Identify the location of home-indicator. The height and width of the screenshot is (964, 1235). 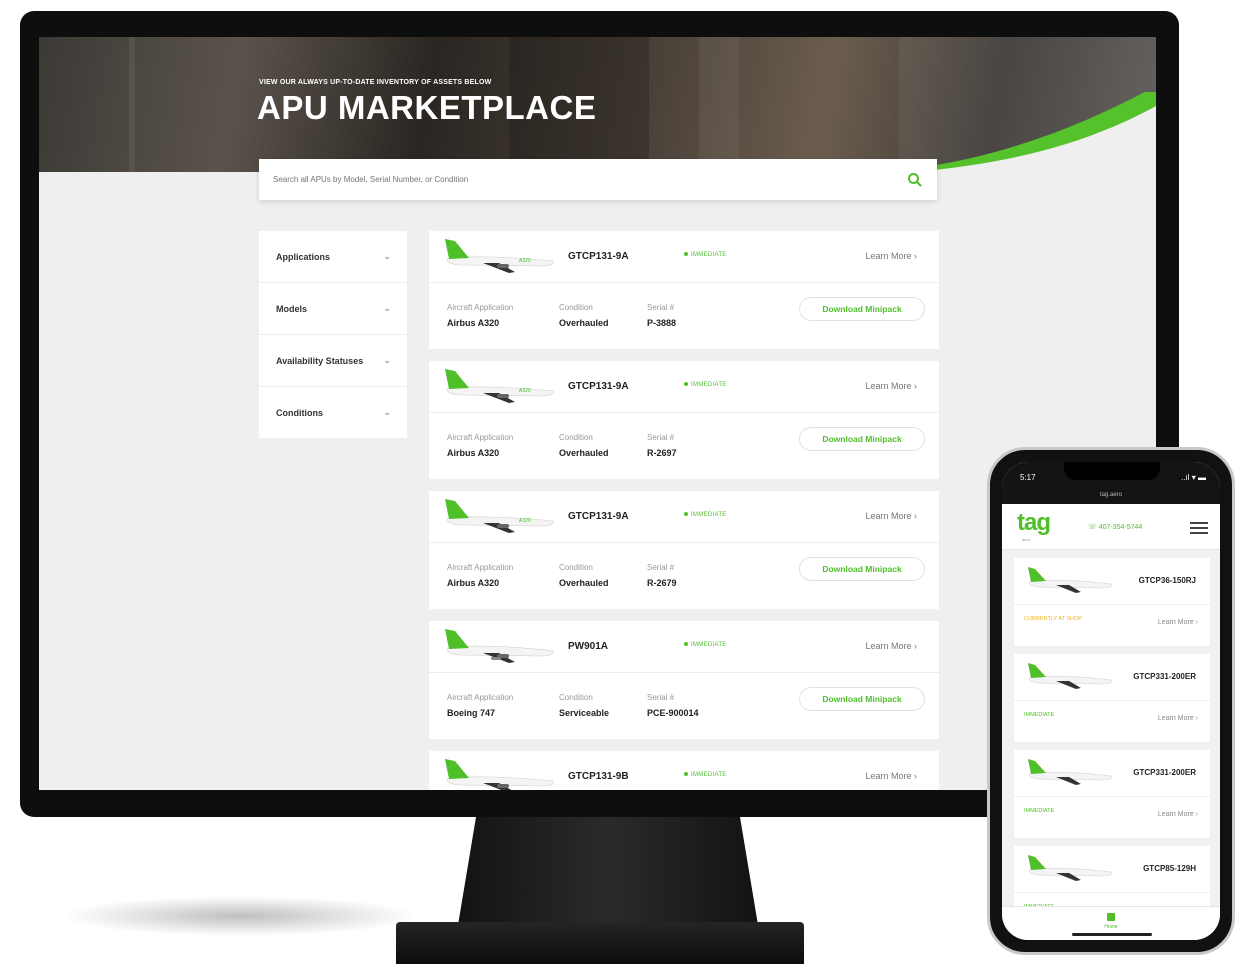
(1112, 934).